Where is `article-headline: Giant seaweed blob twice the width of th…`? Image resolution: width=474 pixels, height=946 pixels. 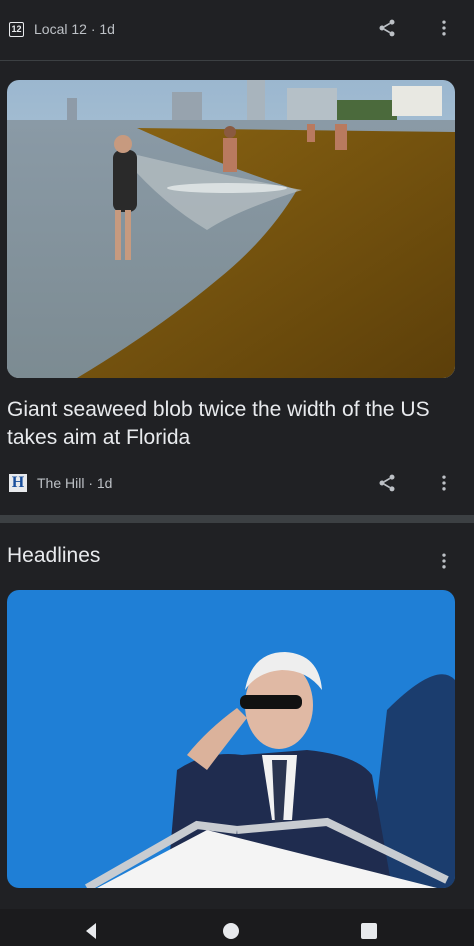
article-headline: Giant seaweed blob twice the width of th… is located at coordinates (232, 424).